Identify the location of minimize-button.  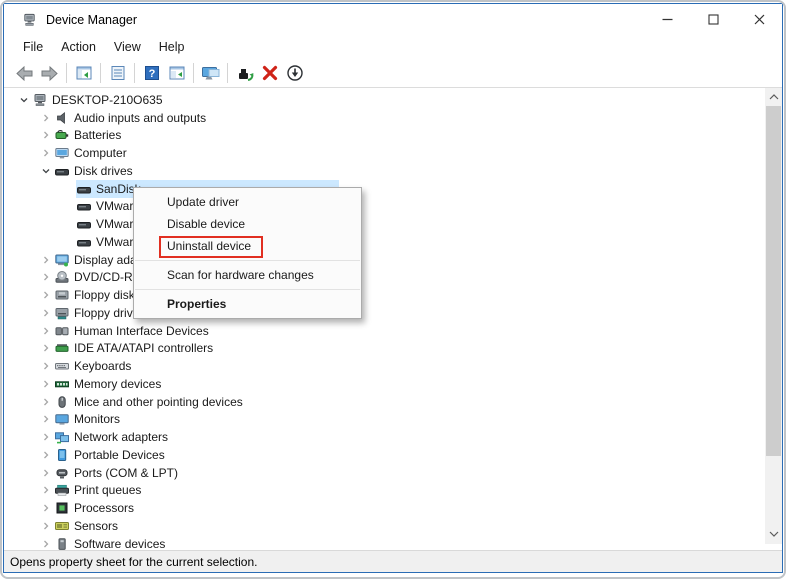
(667, 19).